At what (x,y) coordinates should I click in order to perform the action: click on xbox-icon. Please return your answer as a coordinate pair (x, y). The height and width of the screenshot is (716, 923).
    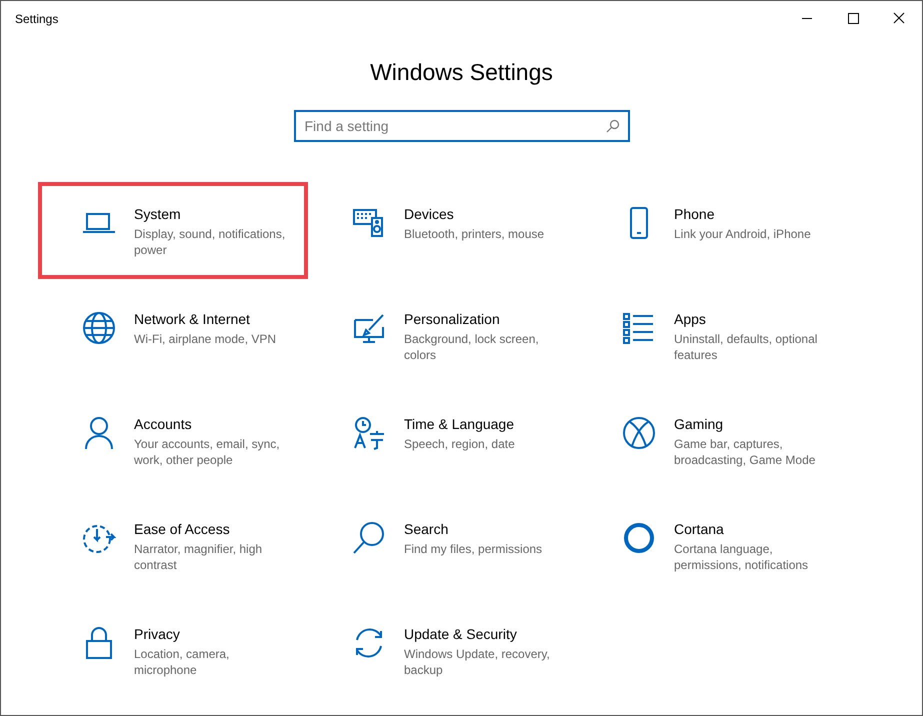
    Looking at the image, I should click on (639, 433).